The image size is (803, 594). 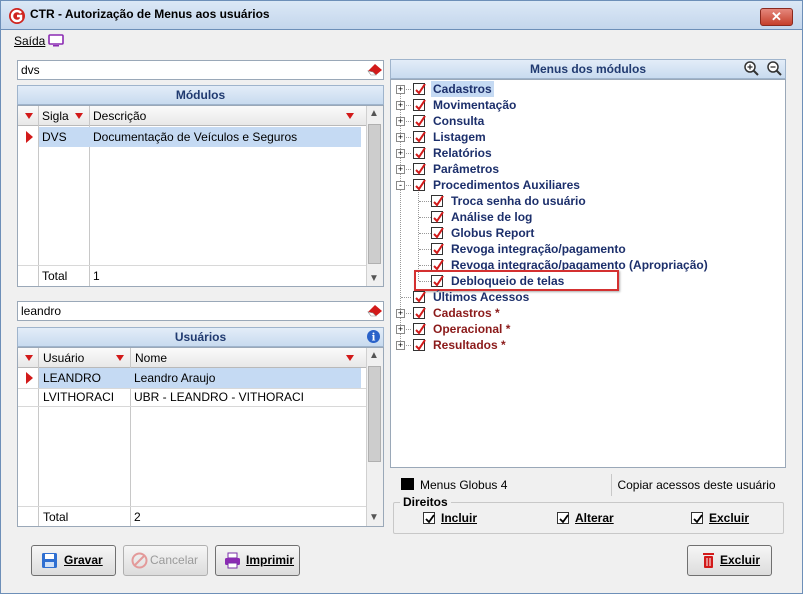 I want to click on tree-item: - Procedimentos Auxiliares, so click(x=588, y=185).